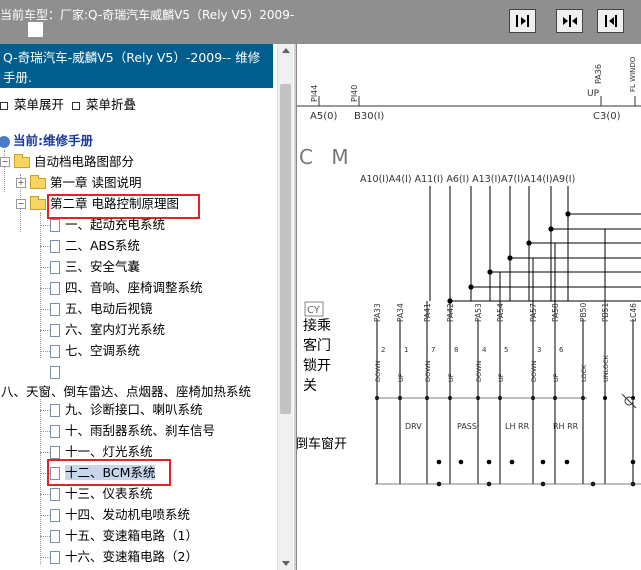  I want to click on tree-item-label: 九、诊断接口、喇叭系统, so click(134, 409).